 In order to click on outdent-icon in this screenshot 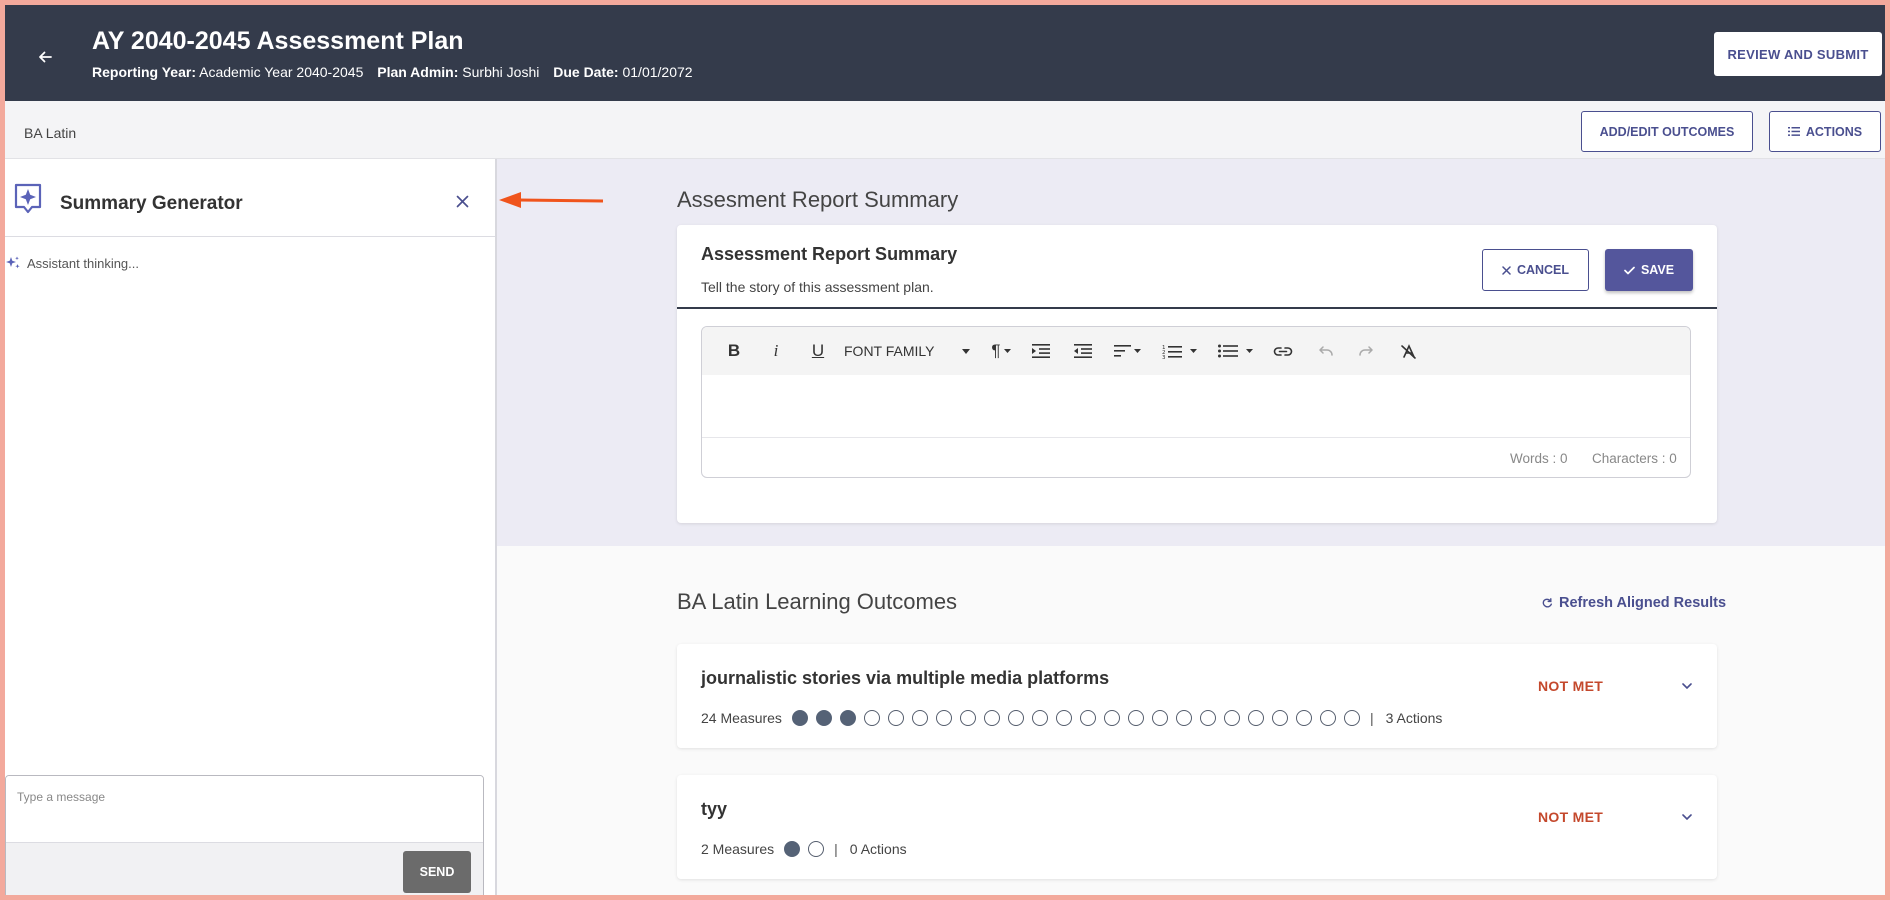, I will do `click(1083, 351)`.